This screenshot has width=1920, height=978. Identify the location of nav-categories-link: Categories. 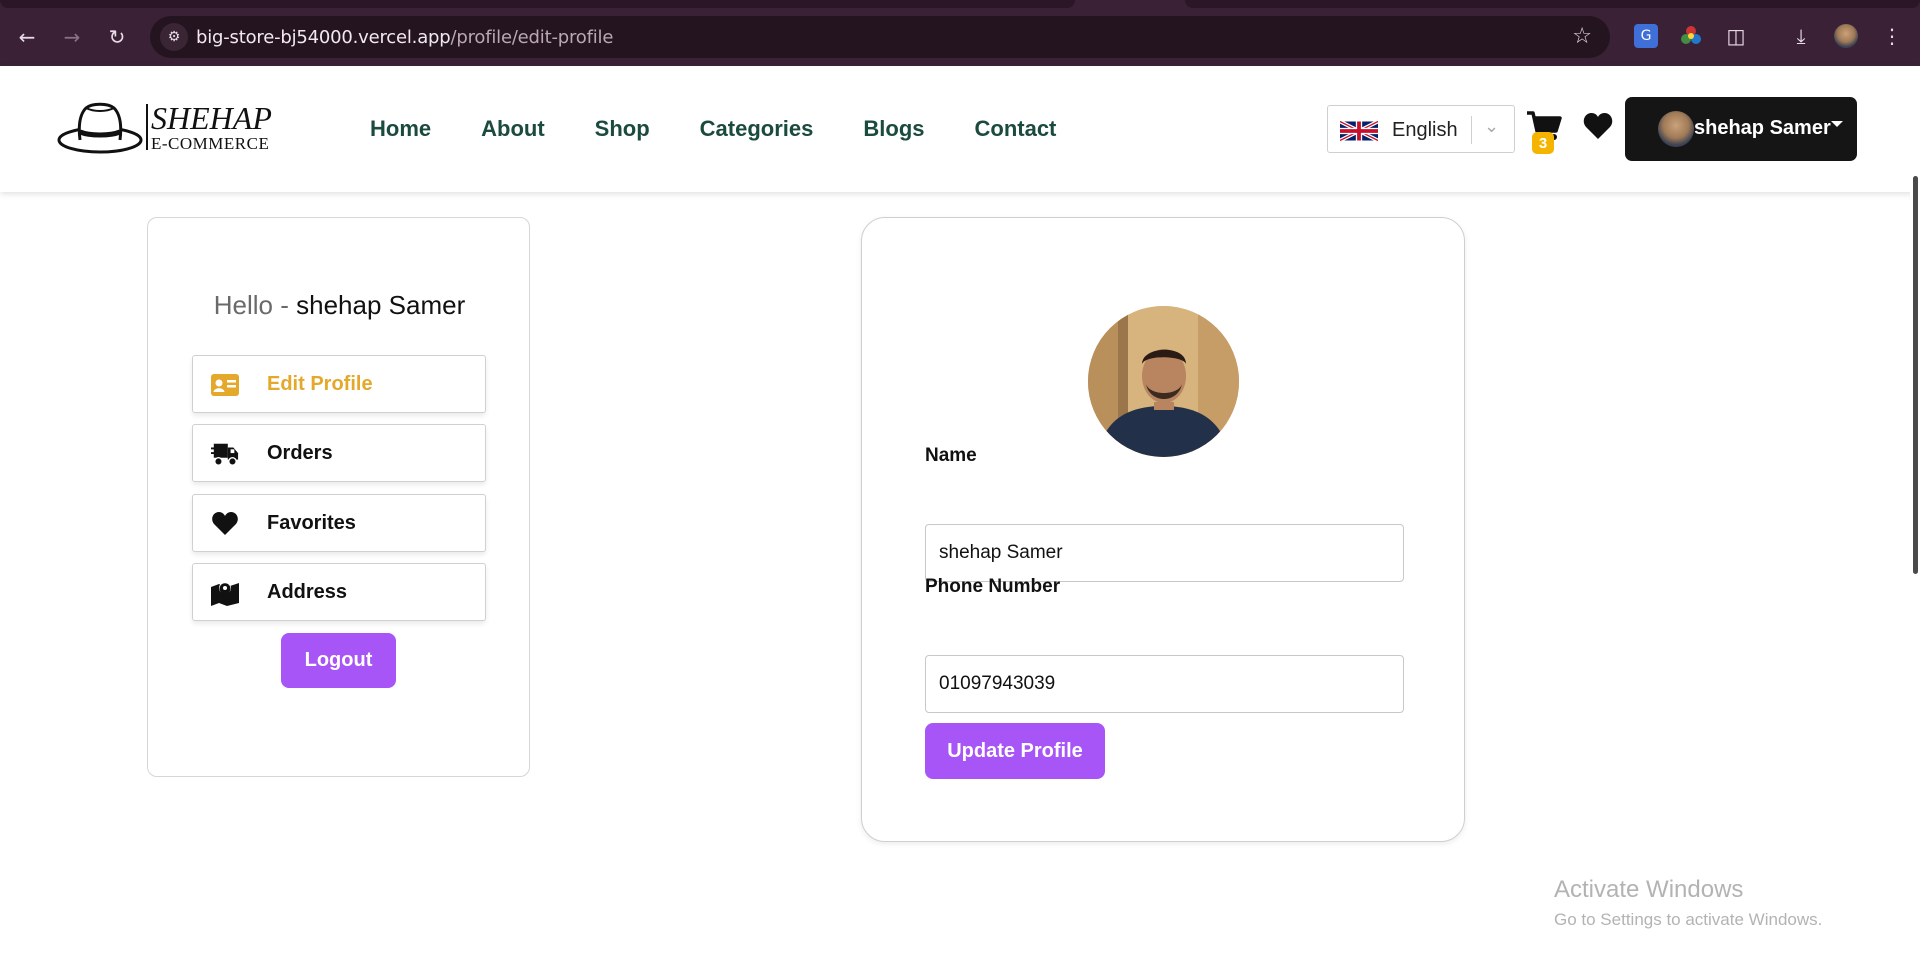
(757, 129).